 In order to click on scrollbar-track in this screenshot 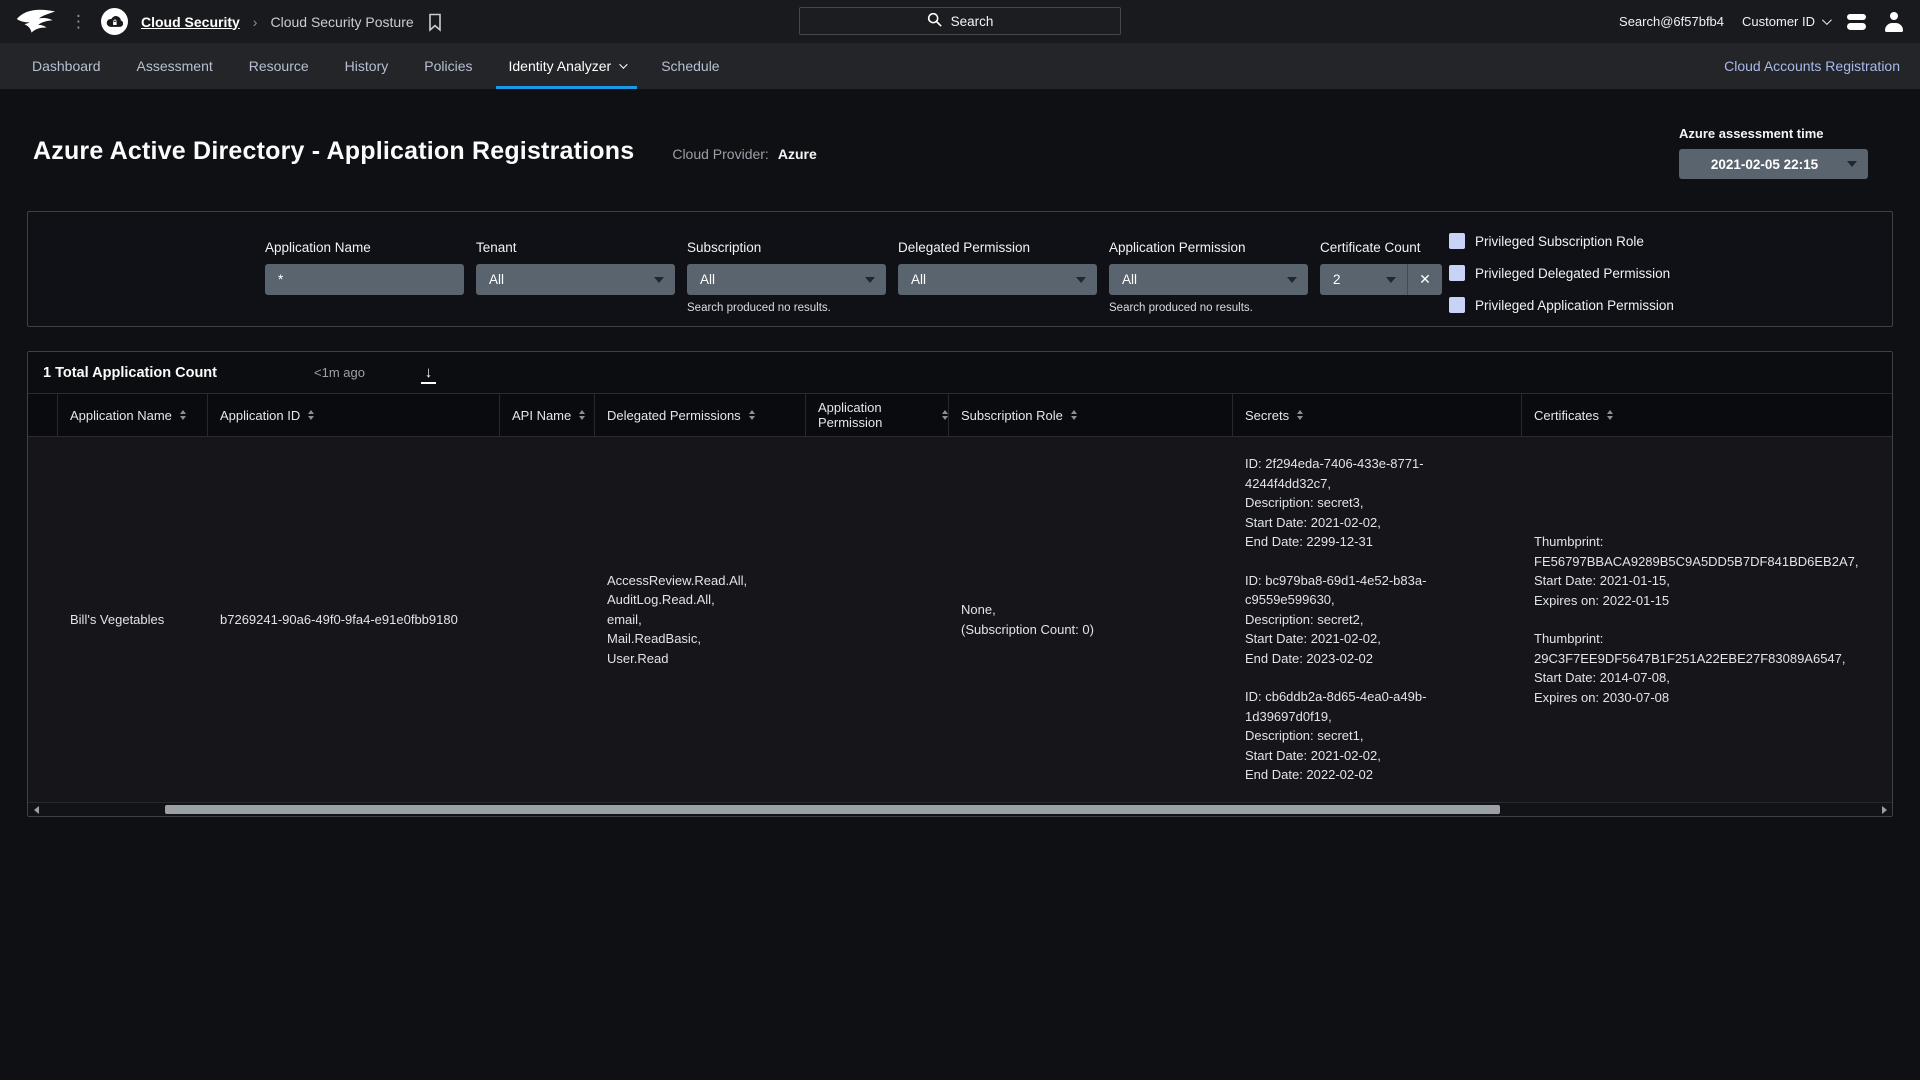, I will do `click(960, 809)`.